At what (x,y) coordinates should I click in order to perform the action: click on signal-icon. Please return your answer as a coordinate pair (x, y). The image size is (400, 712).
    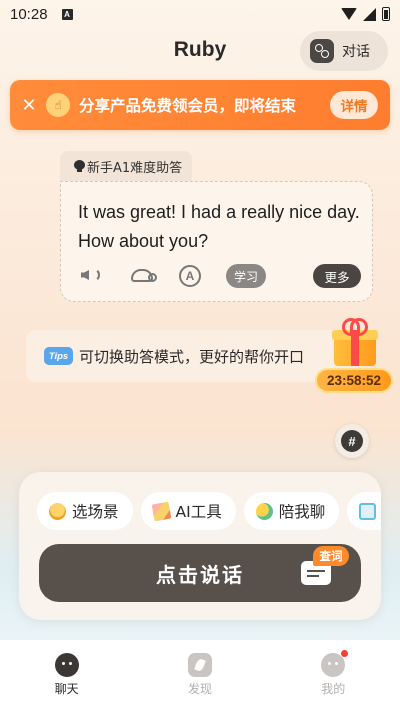
    Looking at the image, I should click on (369, 14).